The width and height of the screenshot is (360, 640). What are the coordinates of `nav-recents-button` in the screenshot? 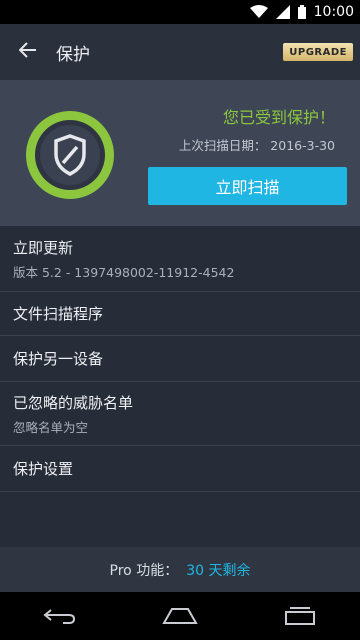 It's located at (300, 616).